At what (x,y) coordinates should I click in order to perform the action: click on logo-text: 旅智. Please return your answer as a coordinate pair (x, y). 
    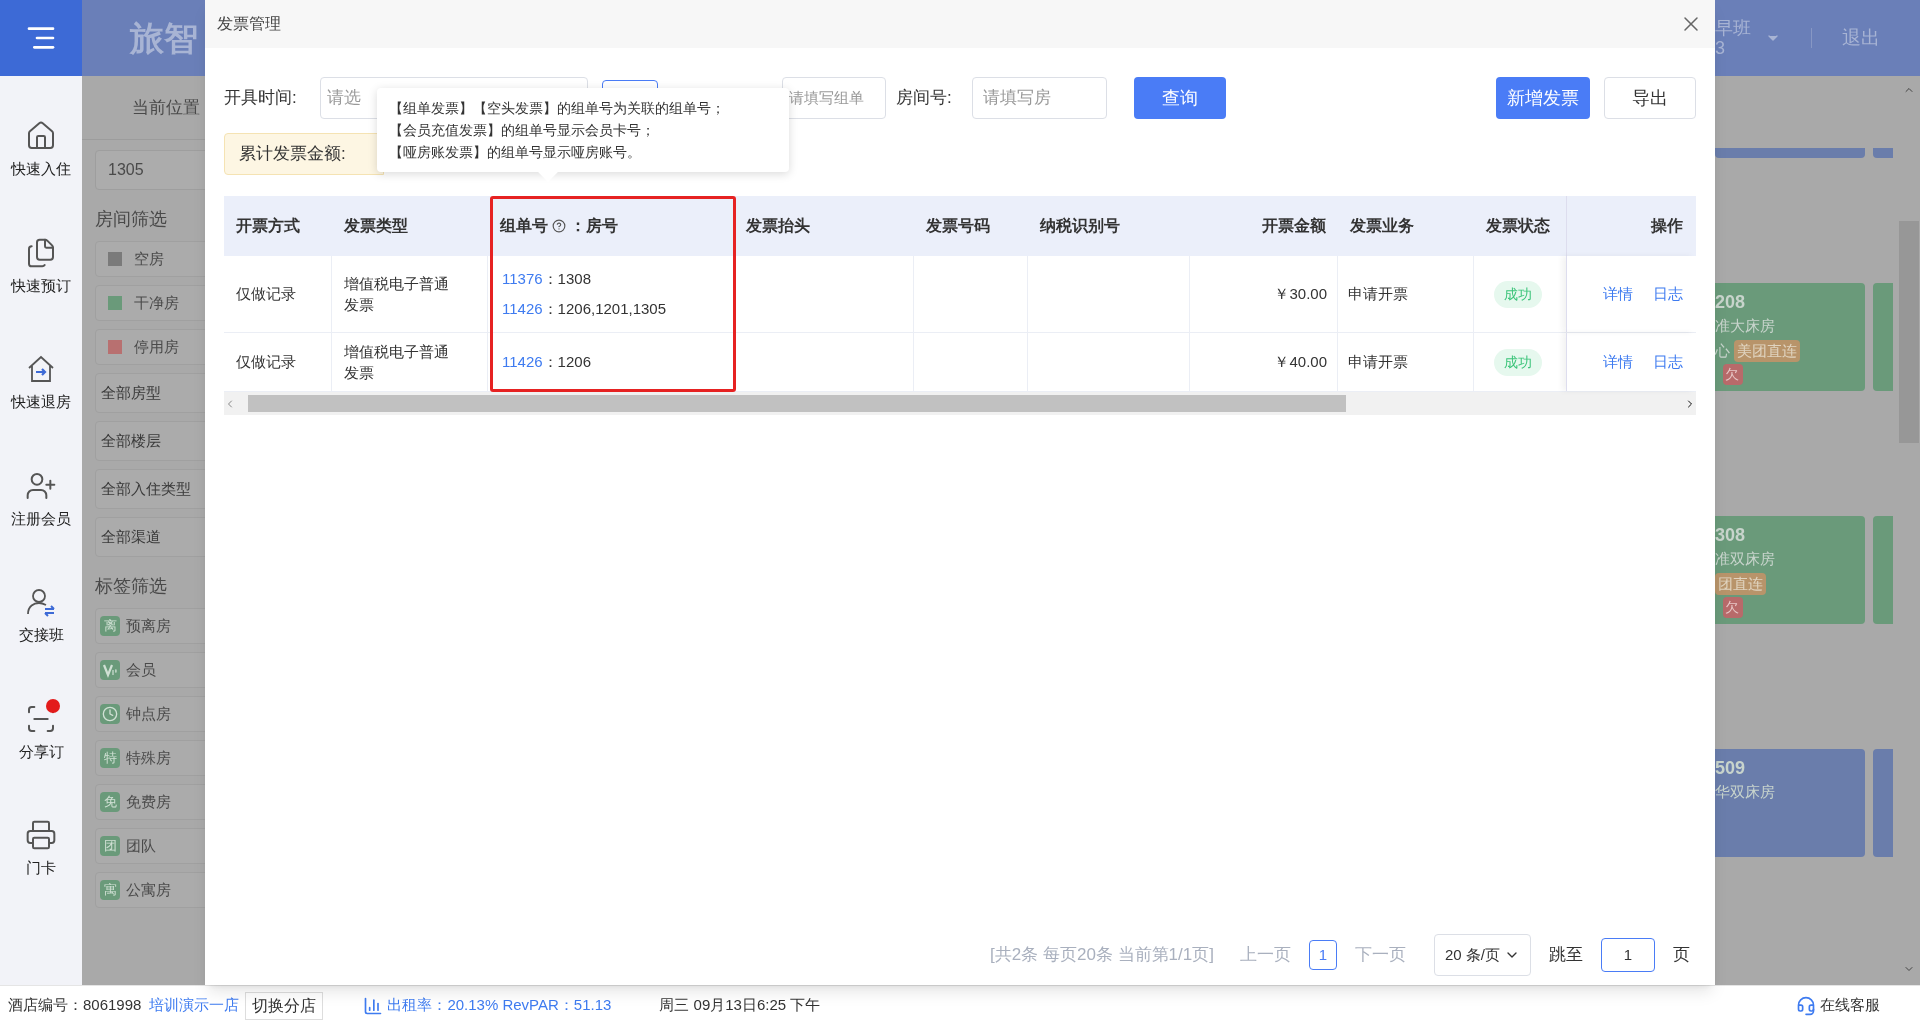
    Looking at the image, I should click on (164, 38).